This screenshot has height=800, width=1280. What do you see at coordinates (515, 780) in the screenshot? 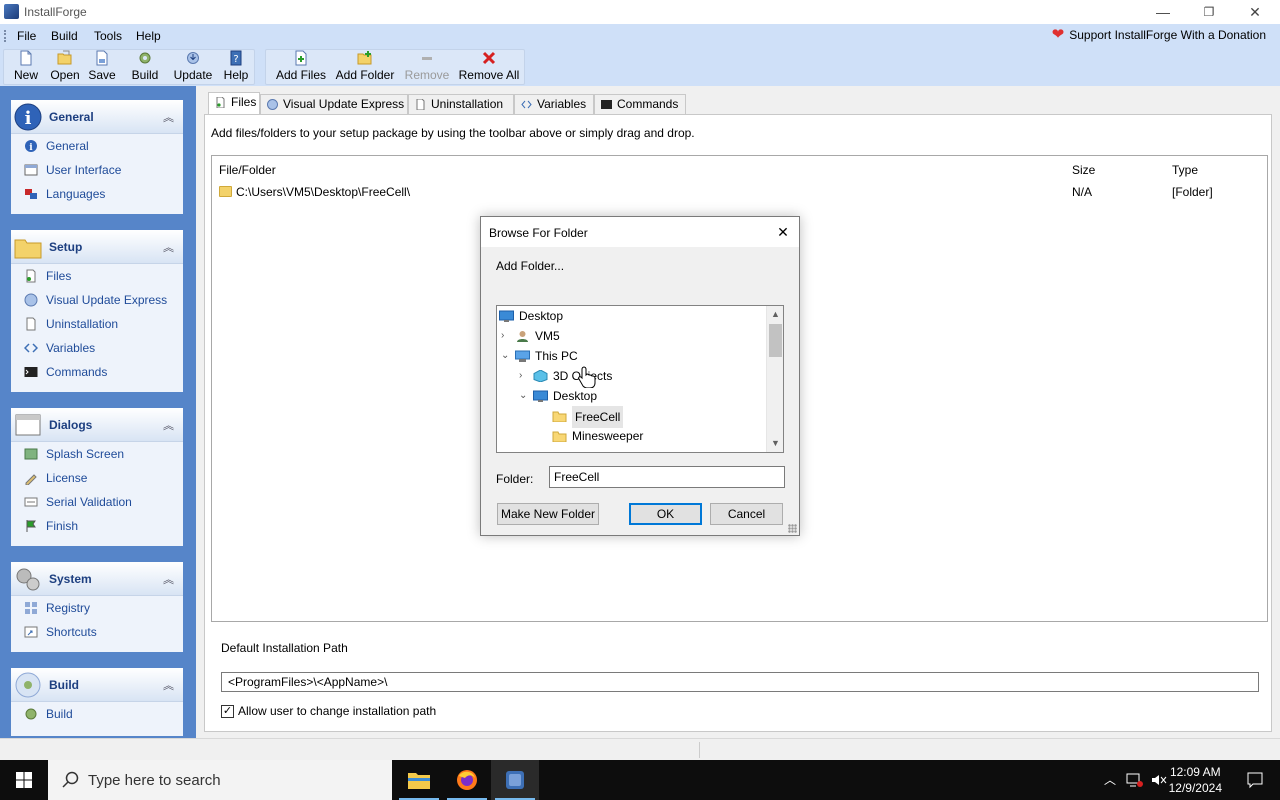
I see `taskbar-installforge` at bounding box center [515, 780].